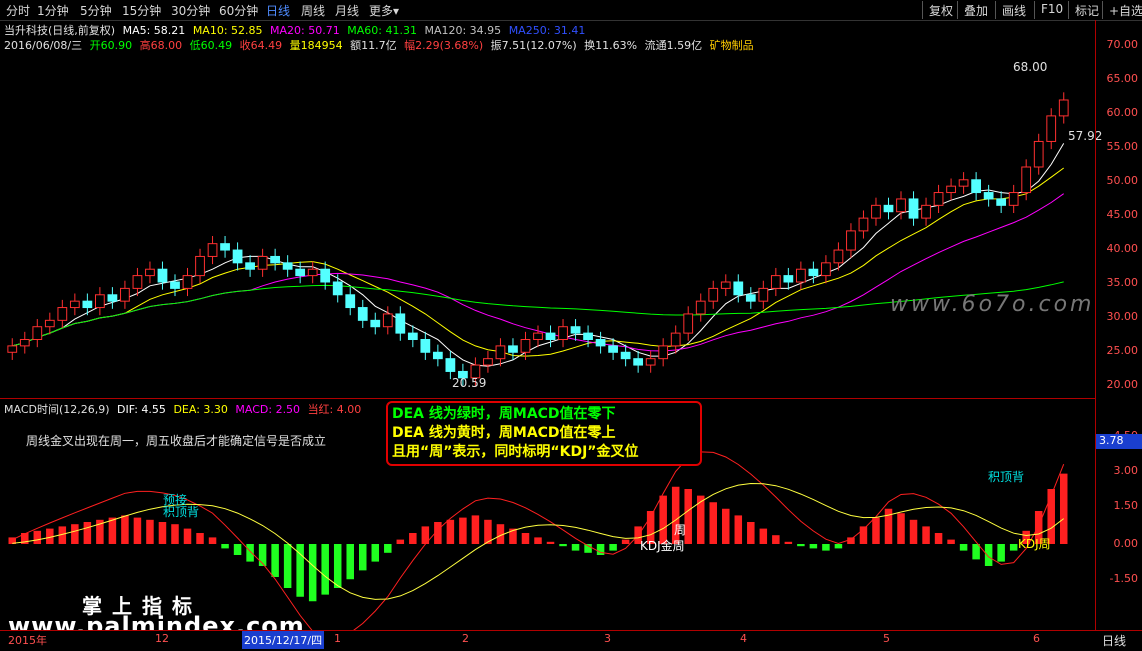 The width and height of the screenshot is (1142, 651). I want to click on tab-more: 更多▾, so click(384, 10).